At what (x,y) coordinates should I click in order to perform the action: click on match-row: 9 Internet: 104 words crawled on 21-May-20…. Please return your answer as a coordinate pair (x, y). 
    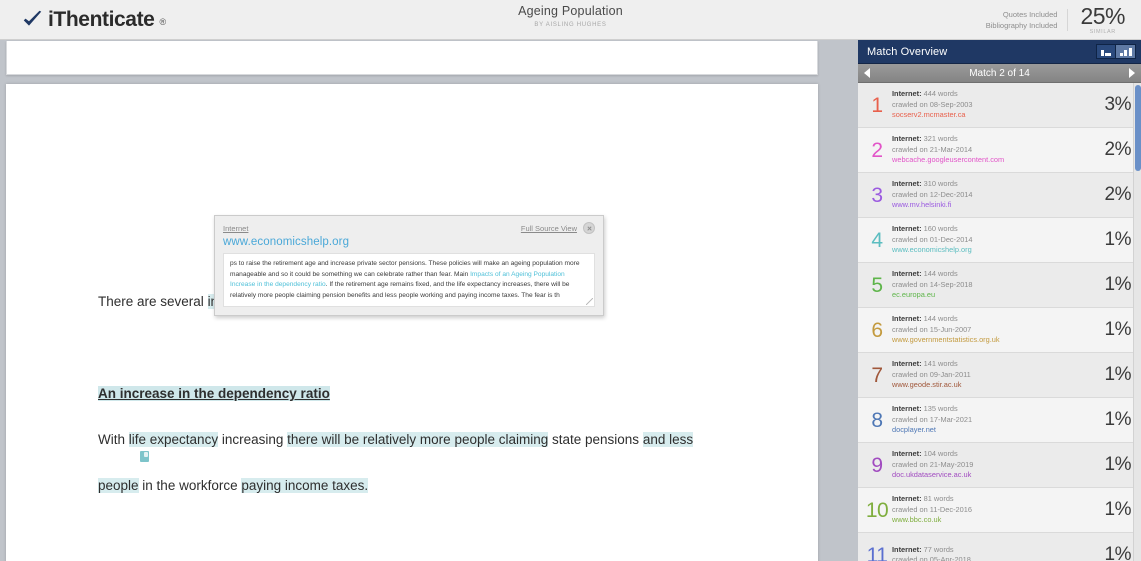
    Looking at the image, I should click on (999, 465).